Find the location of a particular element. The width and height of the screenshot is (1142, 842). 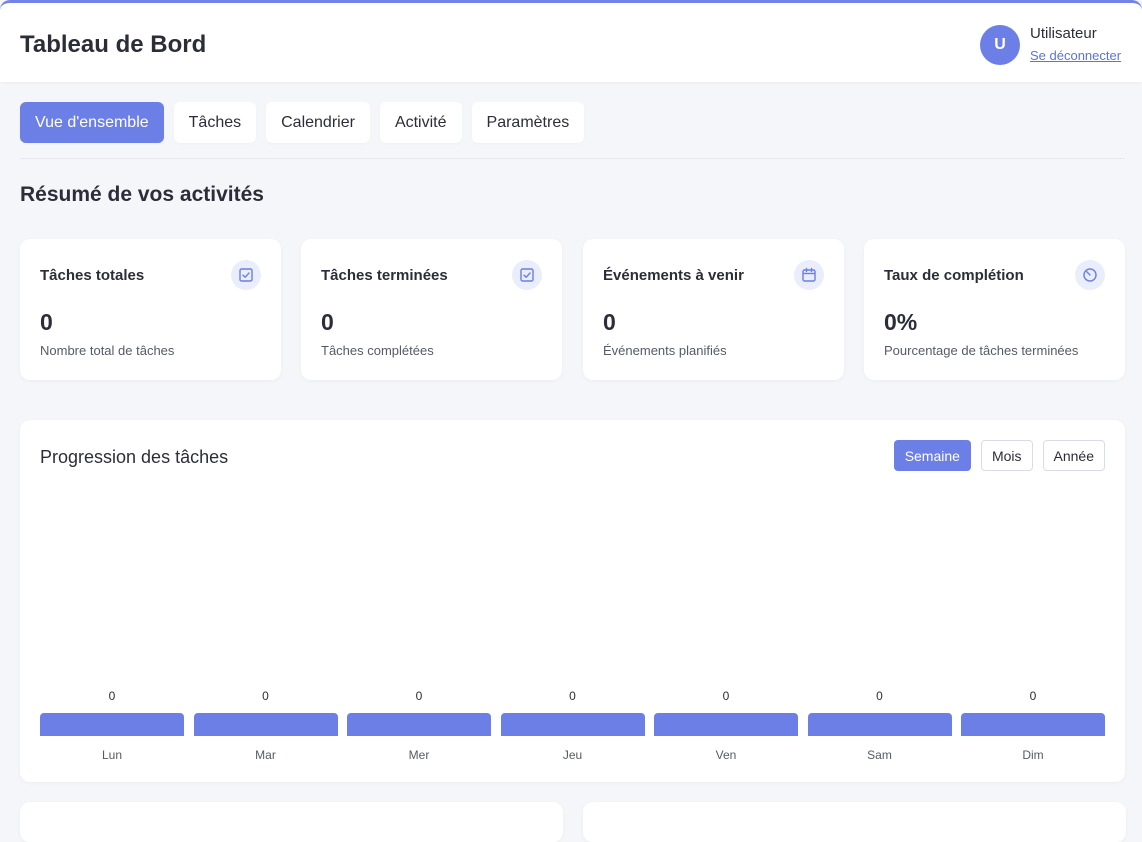

x-tick-label: Ven is located at coordinates (726, 755).